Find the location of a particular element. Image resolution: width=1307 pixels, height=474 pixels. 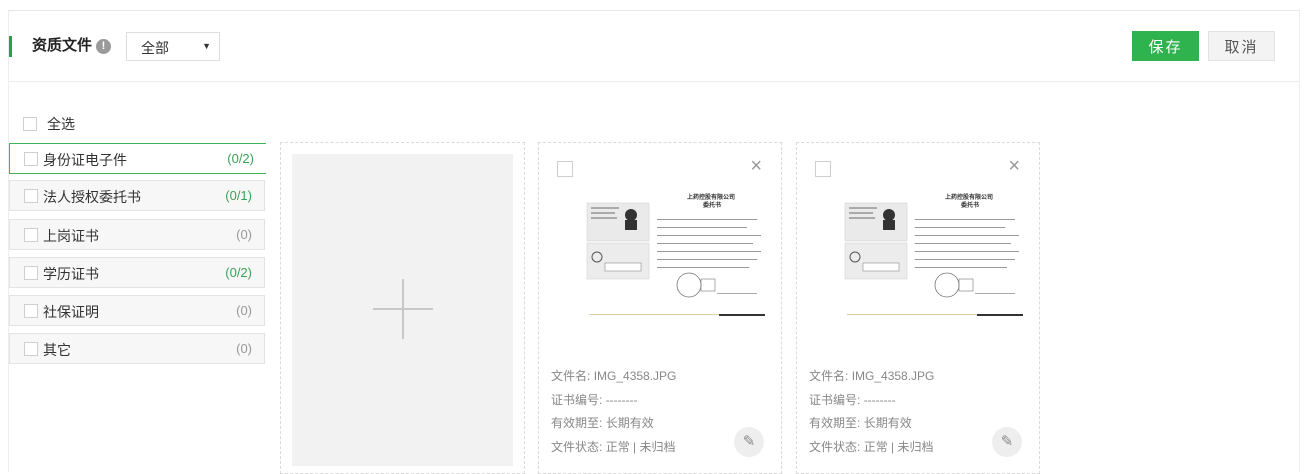

panel-header: 资质文件 ! 全部 ▼ 保存 取消 is located at coordinates (654, 46).